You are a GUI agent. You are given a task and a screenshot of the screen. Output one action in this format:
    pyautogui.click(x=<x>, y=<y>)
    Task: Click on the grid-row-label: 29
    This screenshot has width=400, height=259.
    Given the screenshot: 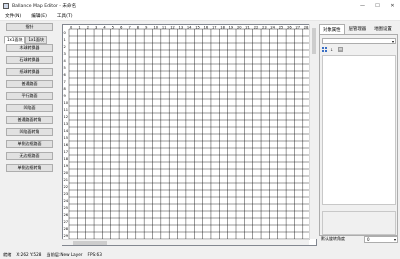 What is the action you would take?
    pyautogui.click(x=66, y=236)
    